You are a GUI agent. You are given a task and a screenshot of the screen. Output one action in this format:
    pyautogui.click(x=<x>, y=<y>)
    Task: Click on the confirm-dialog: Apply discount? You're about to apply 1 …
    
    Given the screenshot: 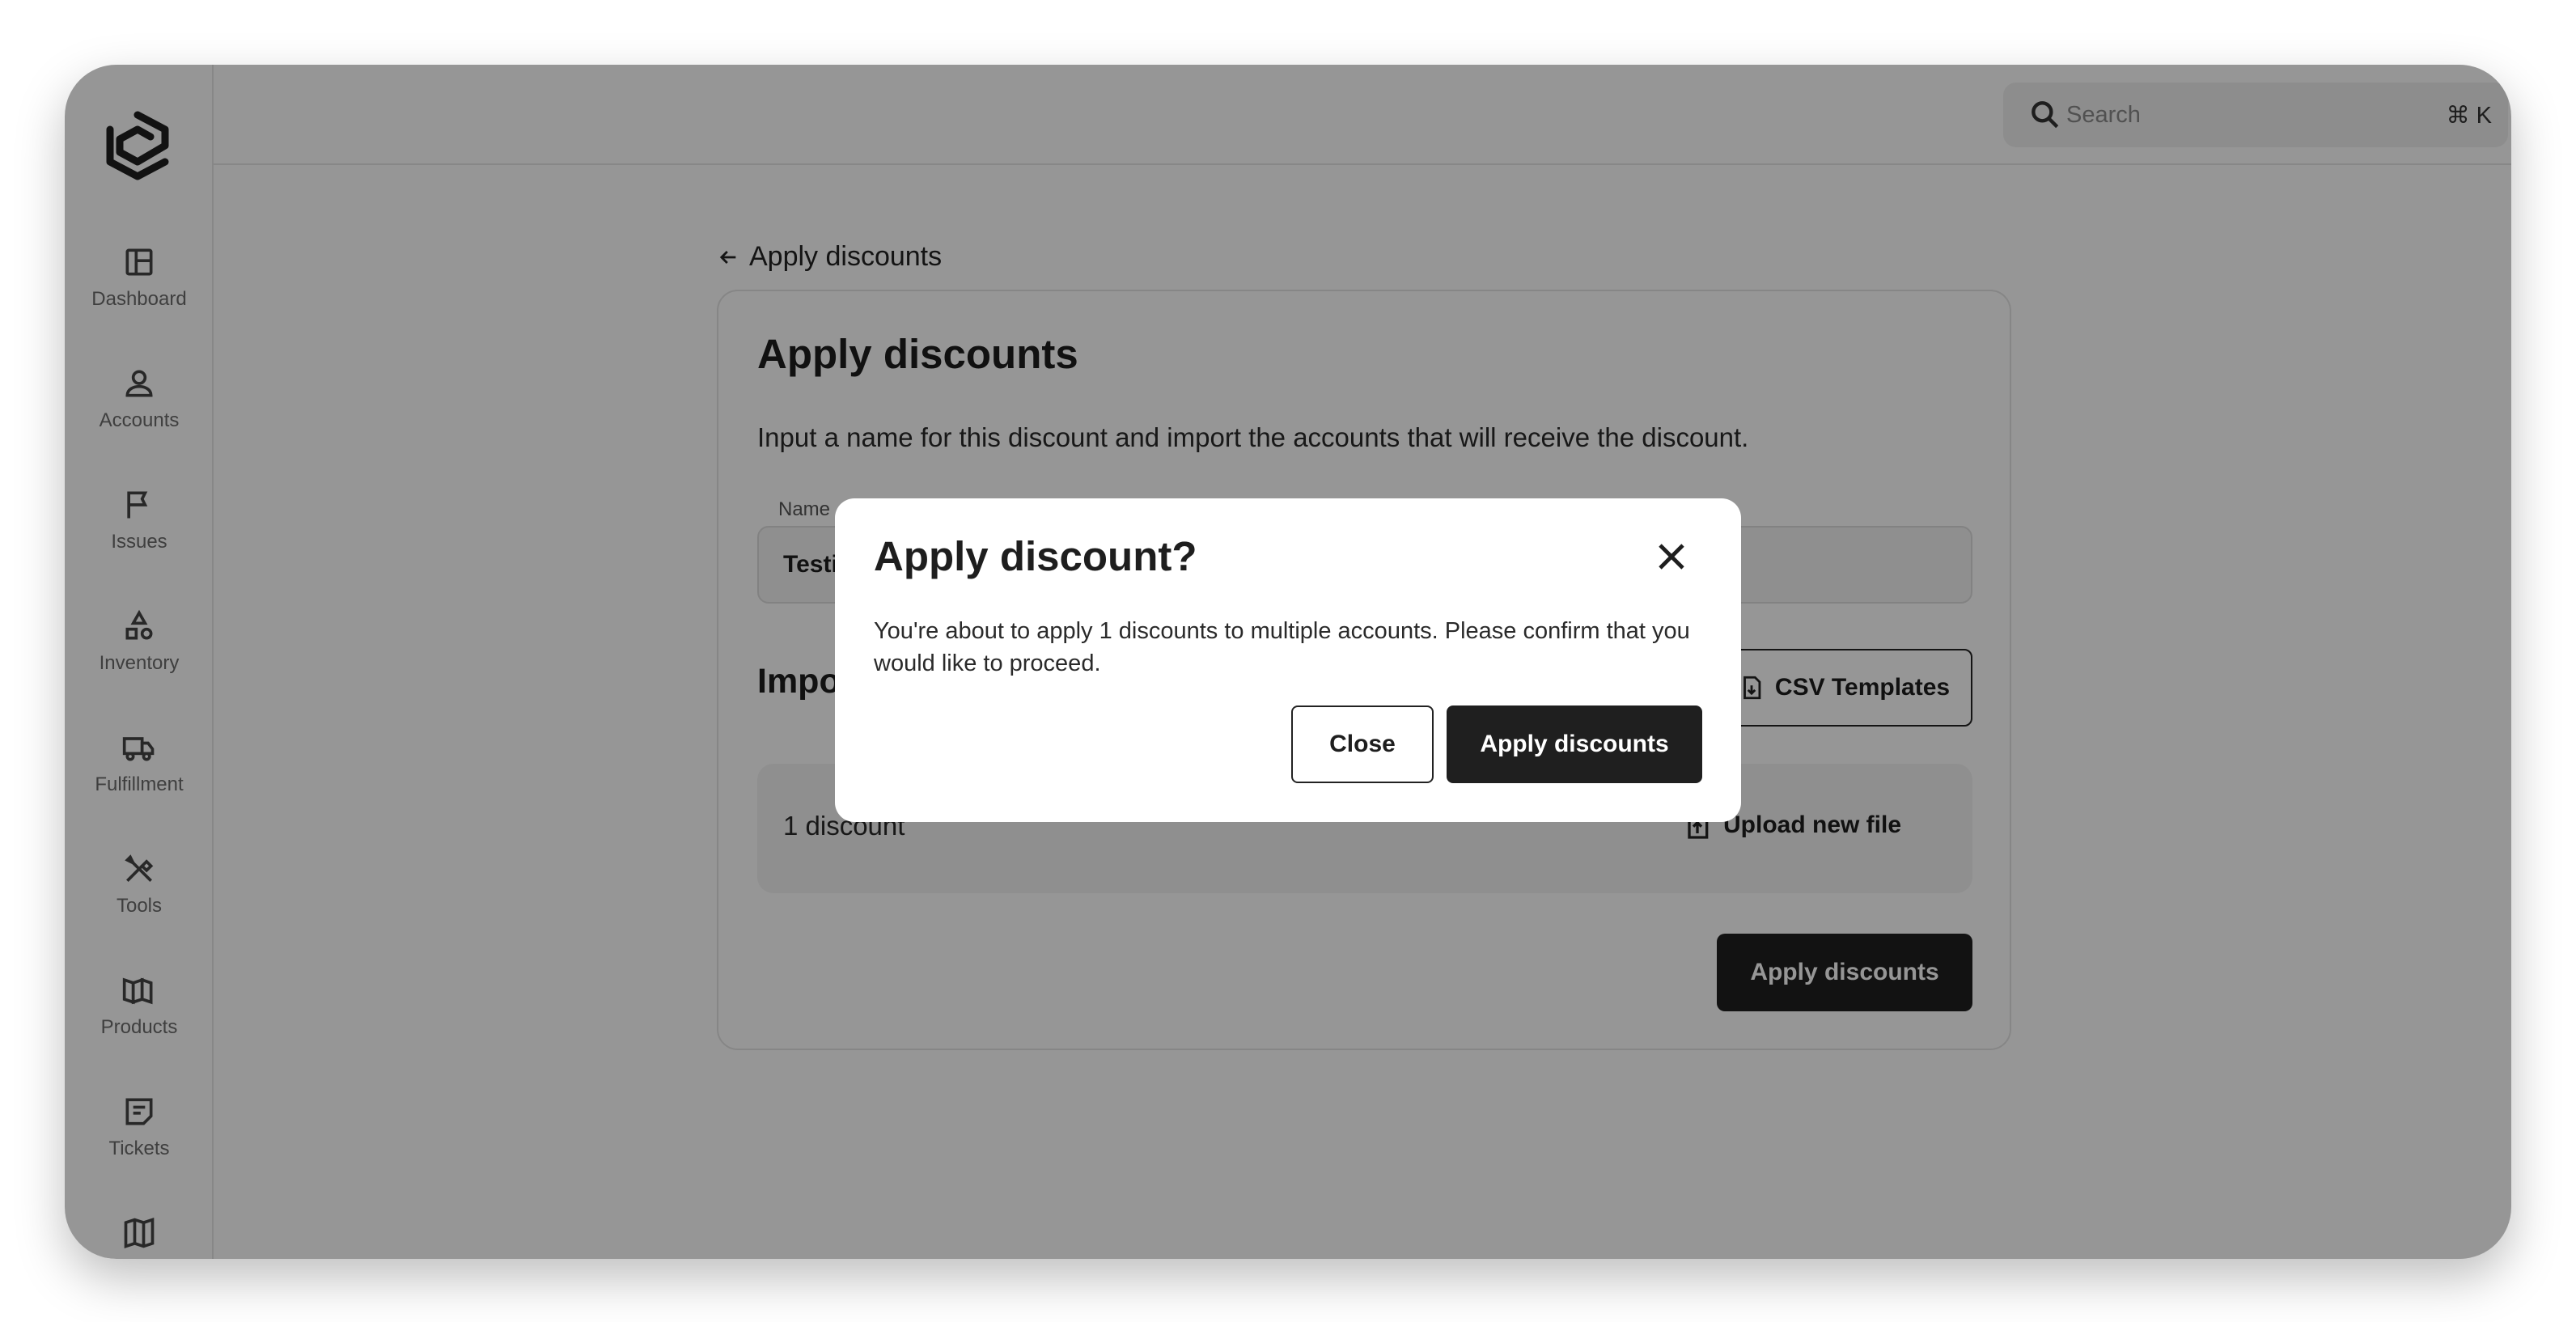 What is the action you would take?
    pyautogui.click(x=1288, y=660)
    